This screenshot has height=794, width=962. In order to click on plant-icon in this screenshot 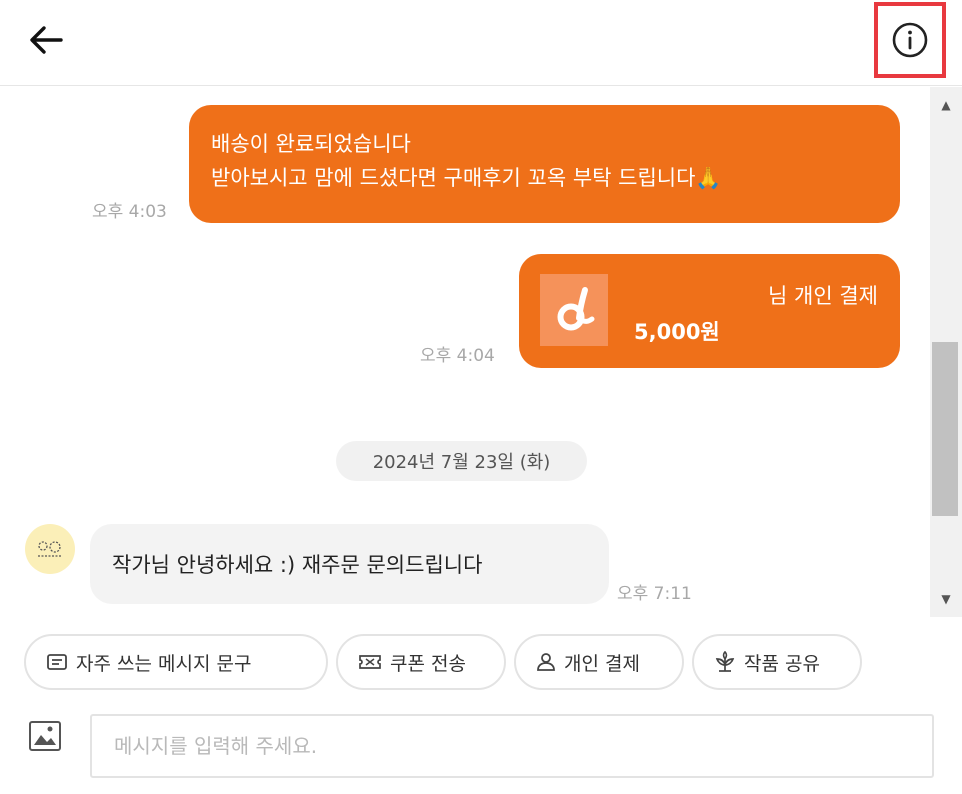, I will do `click(725, 661)`.